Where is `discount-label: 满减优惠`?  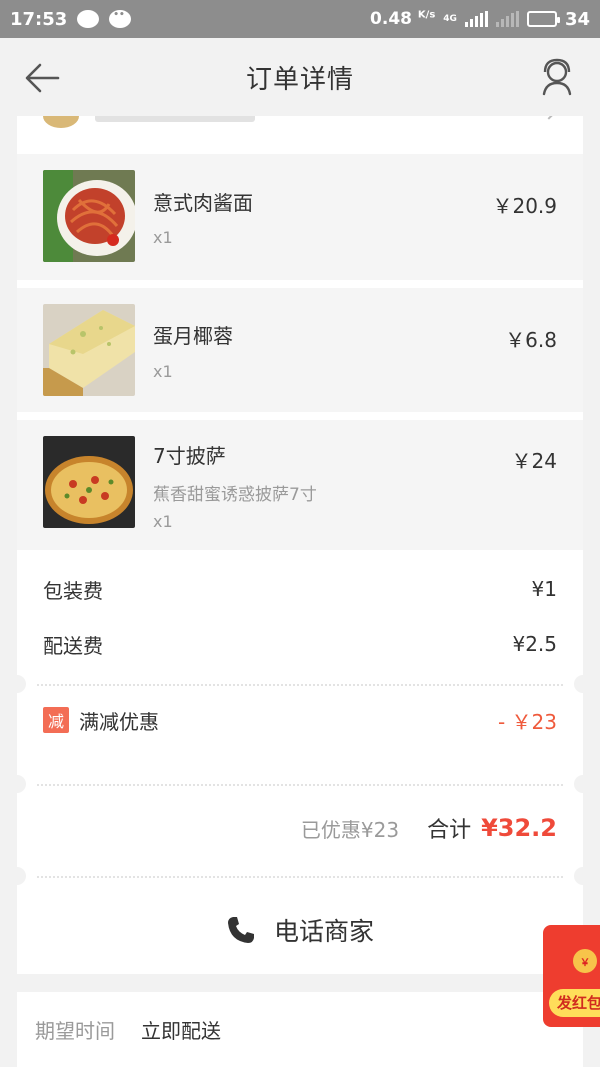 discount-label: 满减优惠 is located at coordinates (119, 721).